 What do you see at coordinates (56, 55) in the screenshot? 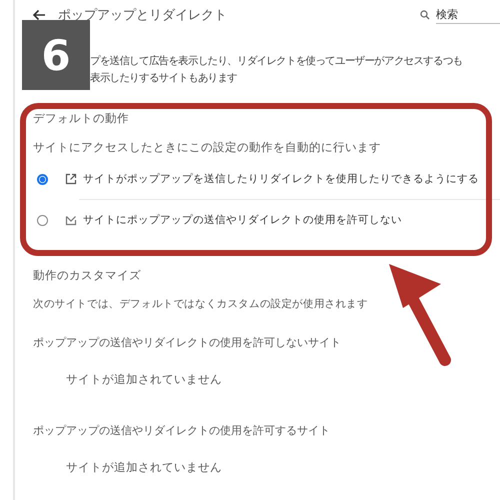
I see `step-badge: 6` at bounding box center [56, 55].